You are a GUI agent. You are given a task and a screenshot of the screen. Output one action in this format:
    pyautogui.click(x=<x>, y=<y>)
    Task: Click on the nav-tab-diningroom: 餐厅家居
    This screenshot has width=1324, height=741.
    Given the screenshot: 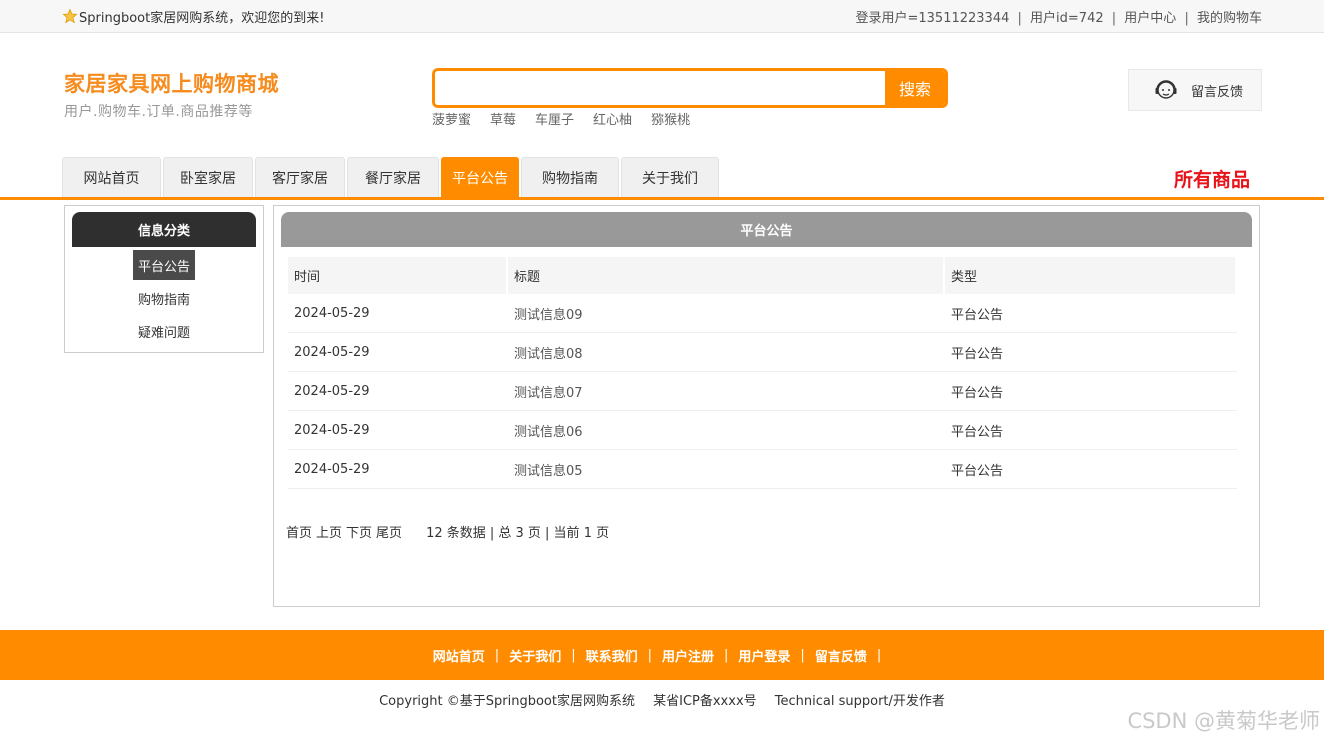 What is the action you would take?
    pyautogui.click(x=393, y=177)
    